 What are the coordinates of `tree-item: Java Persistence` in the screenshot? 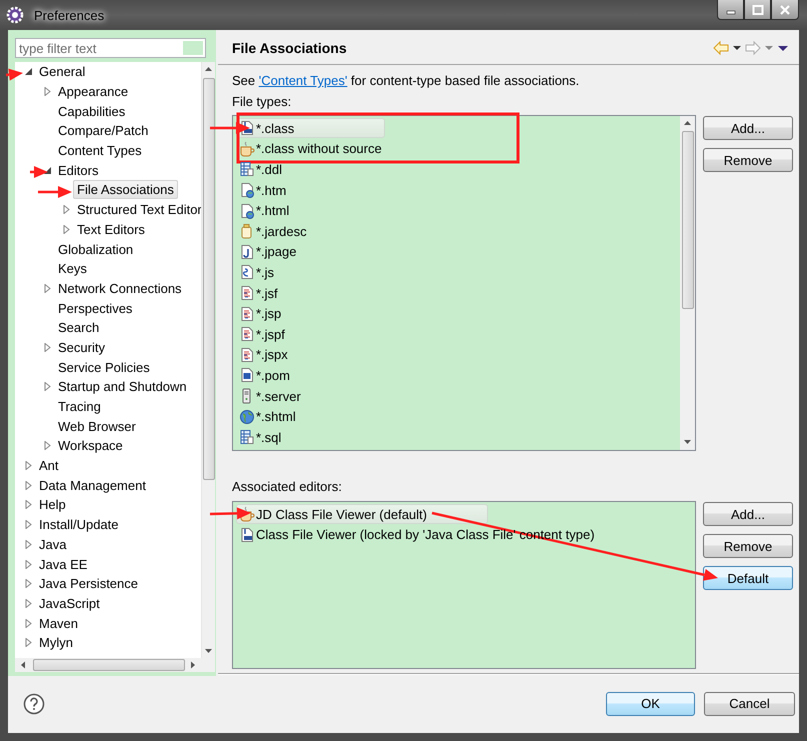 It's located at (88, 584).